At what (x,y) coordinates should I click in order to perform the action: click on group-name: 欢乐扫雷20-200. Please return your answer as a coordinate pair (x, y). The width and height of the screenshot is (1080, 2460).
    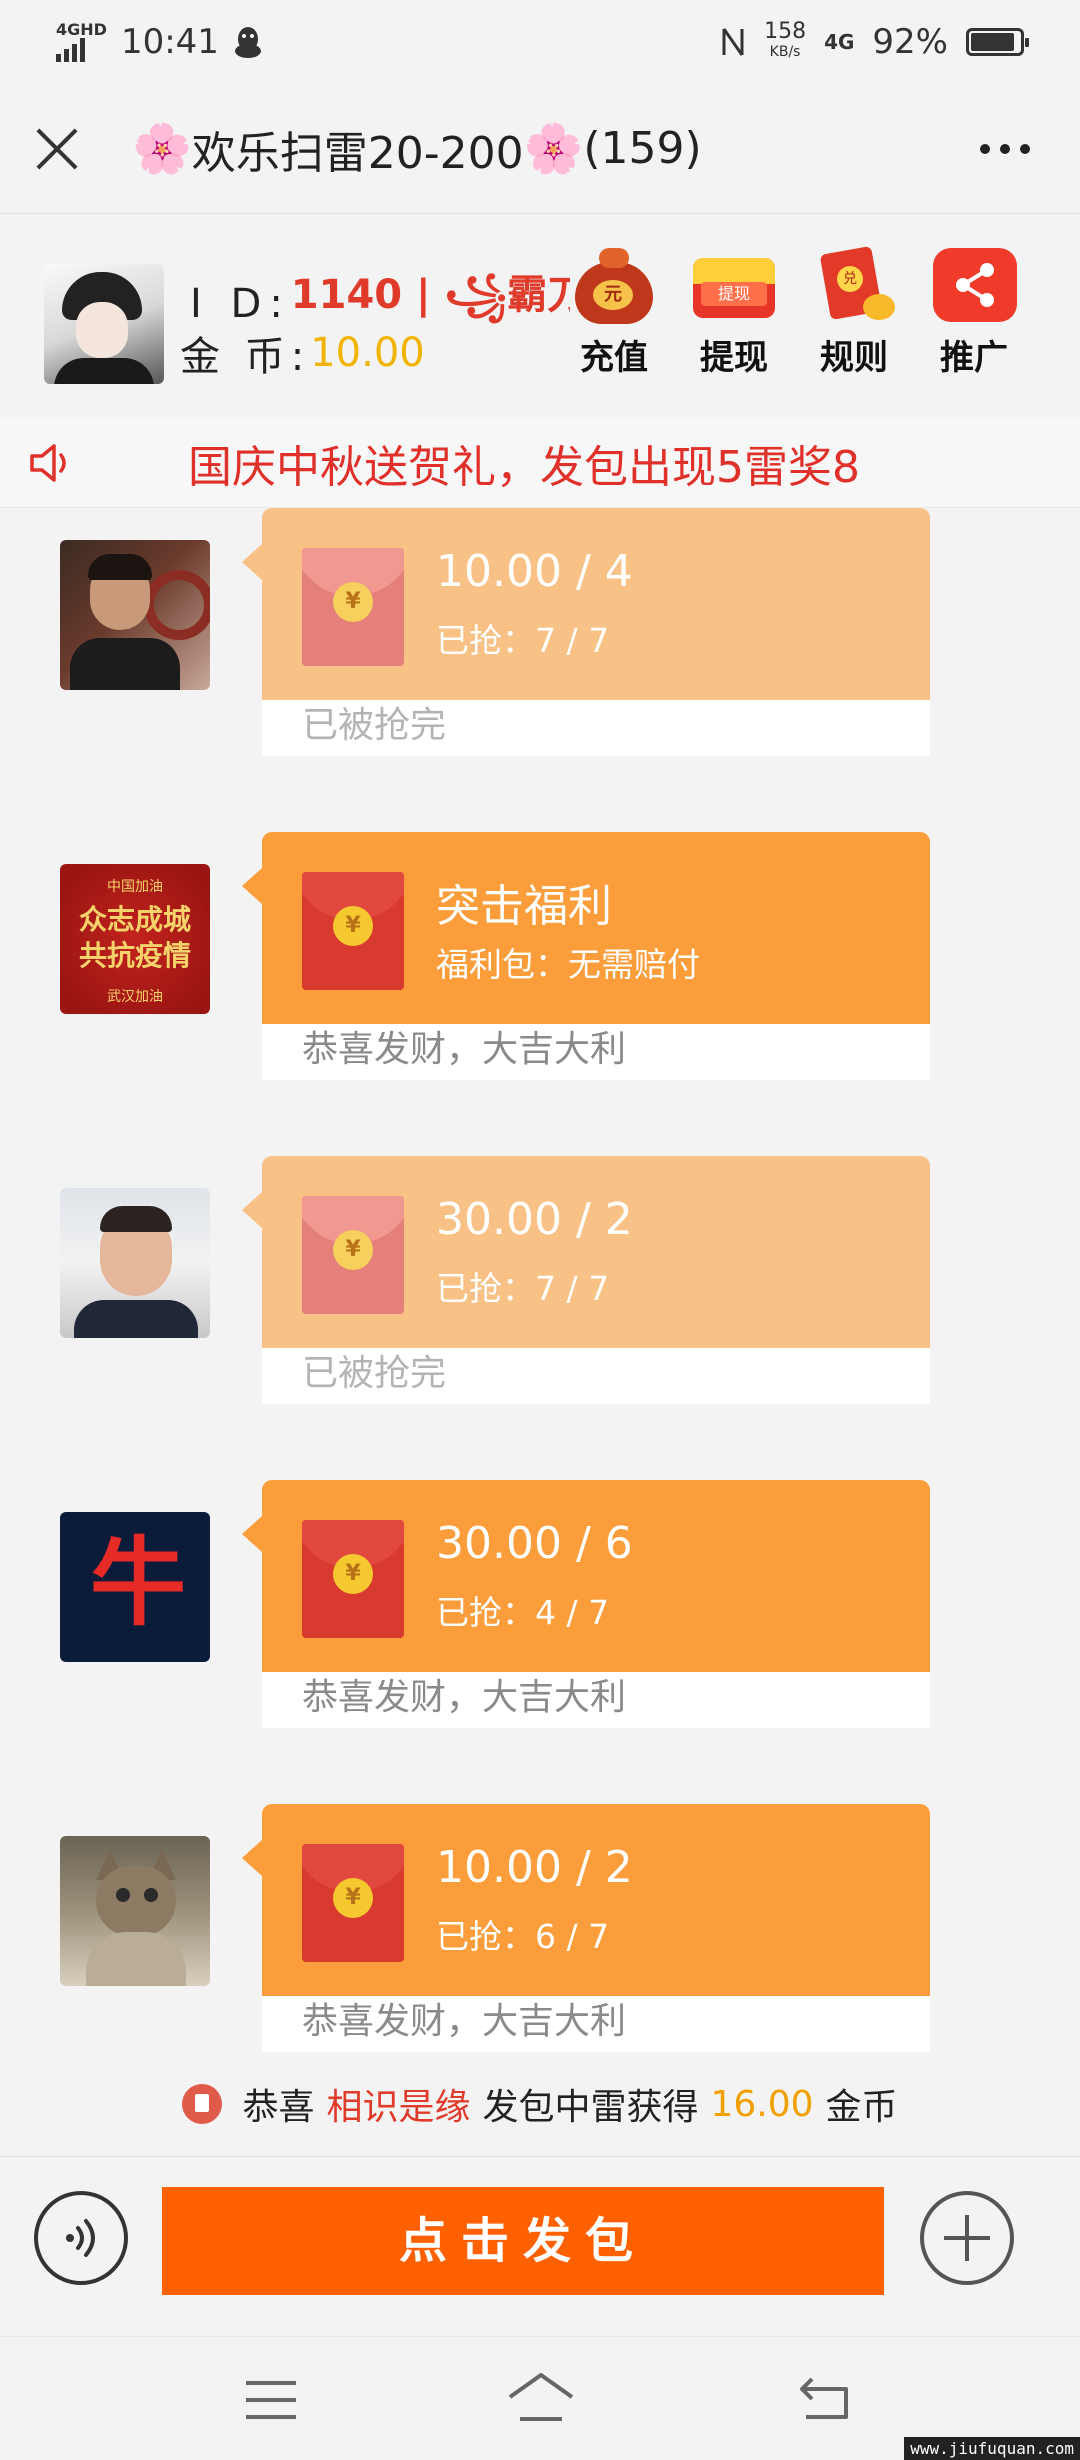
    Looking at the image, I should click on (357, 153).